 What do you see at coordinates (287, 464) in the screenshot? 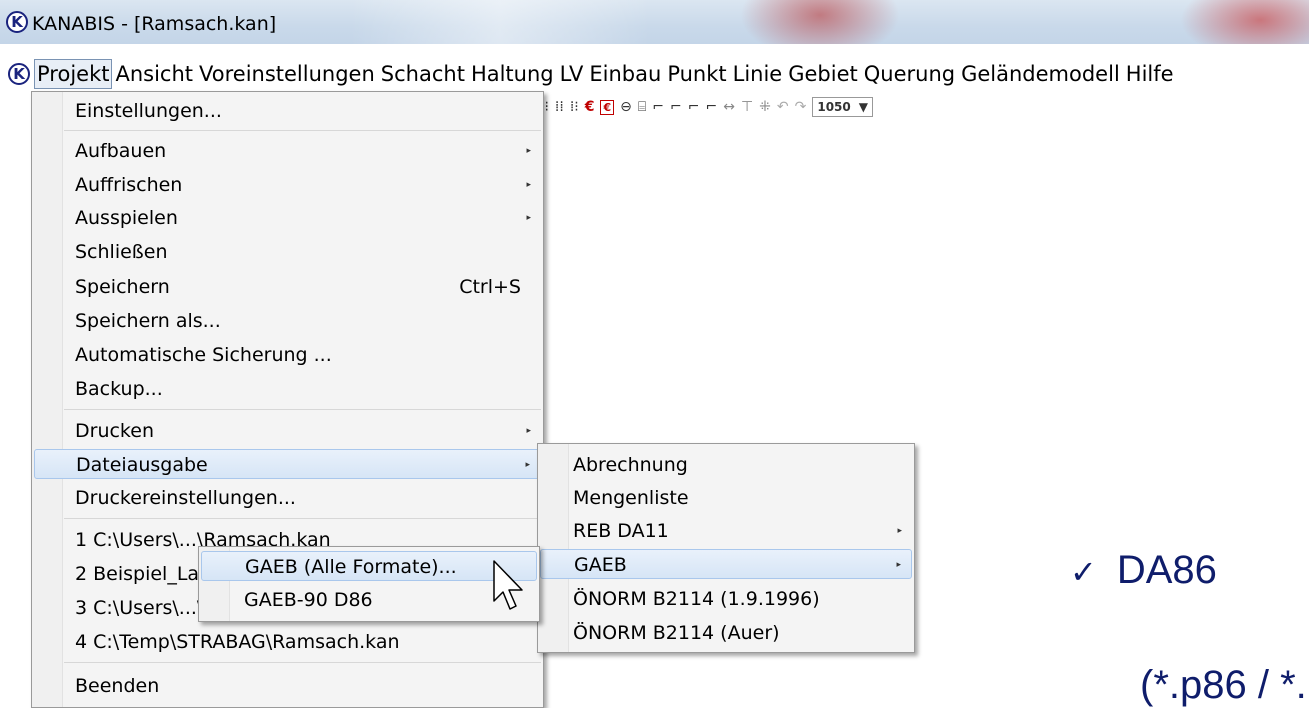
I see `menu-item-dateiausgabe: Dateiausgabe ▸` at bounding box center [287, 464].